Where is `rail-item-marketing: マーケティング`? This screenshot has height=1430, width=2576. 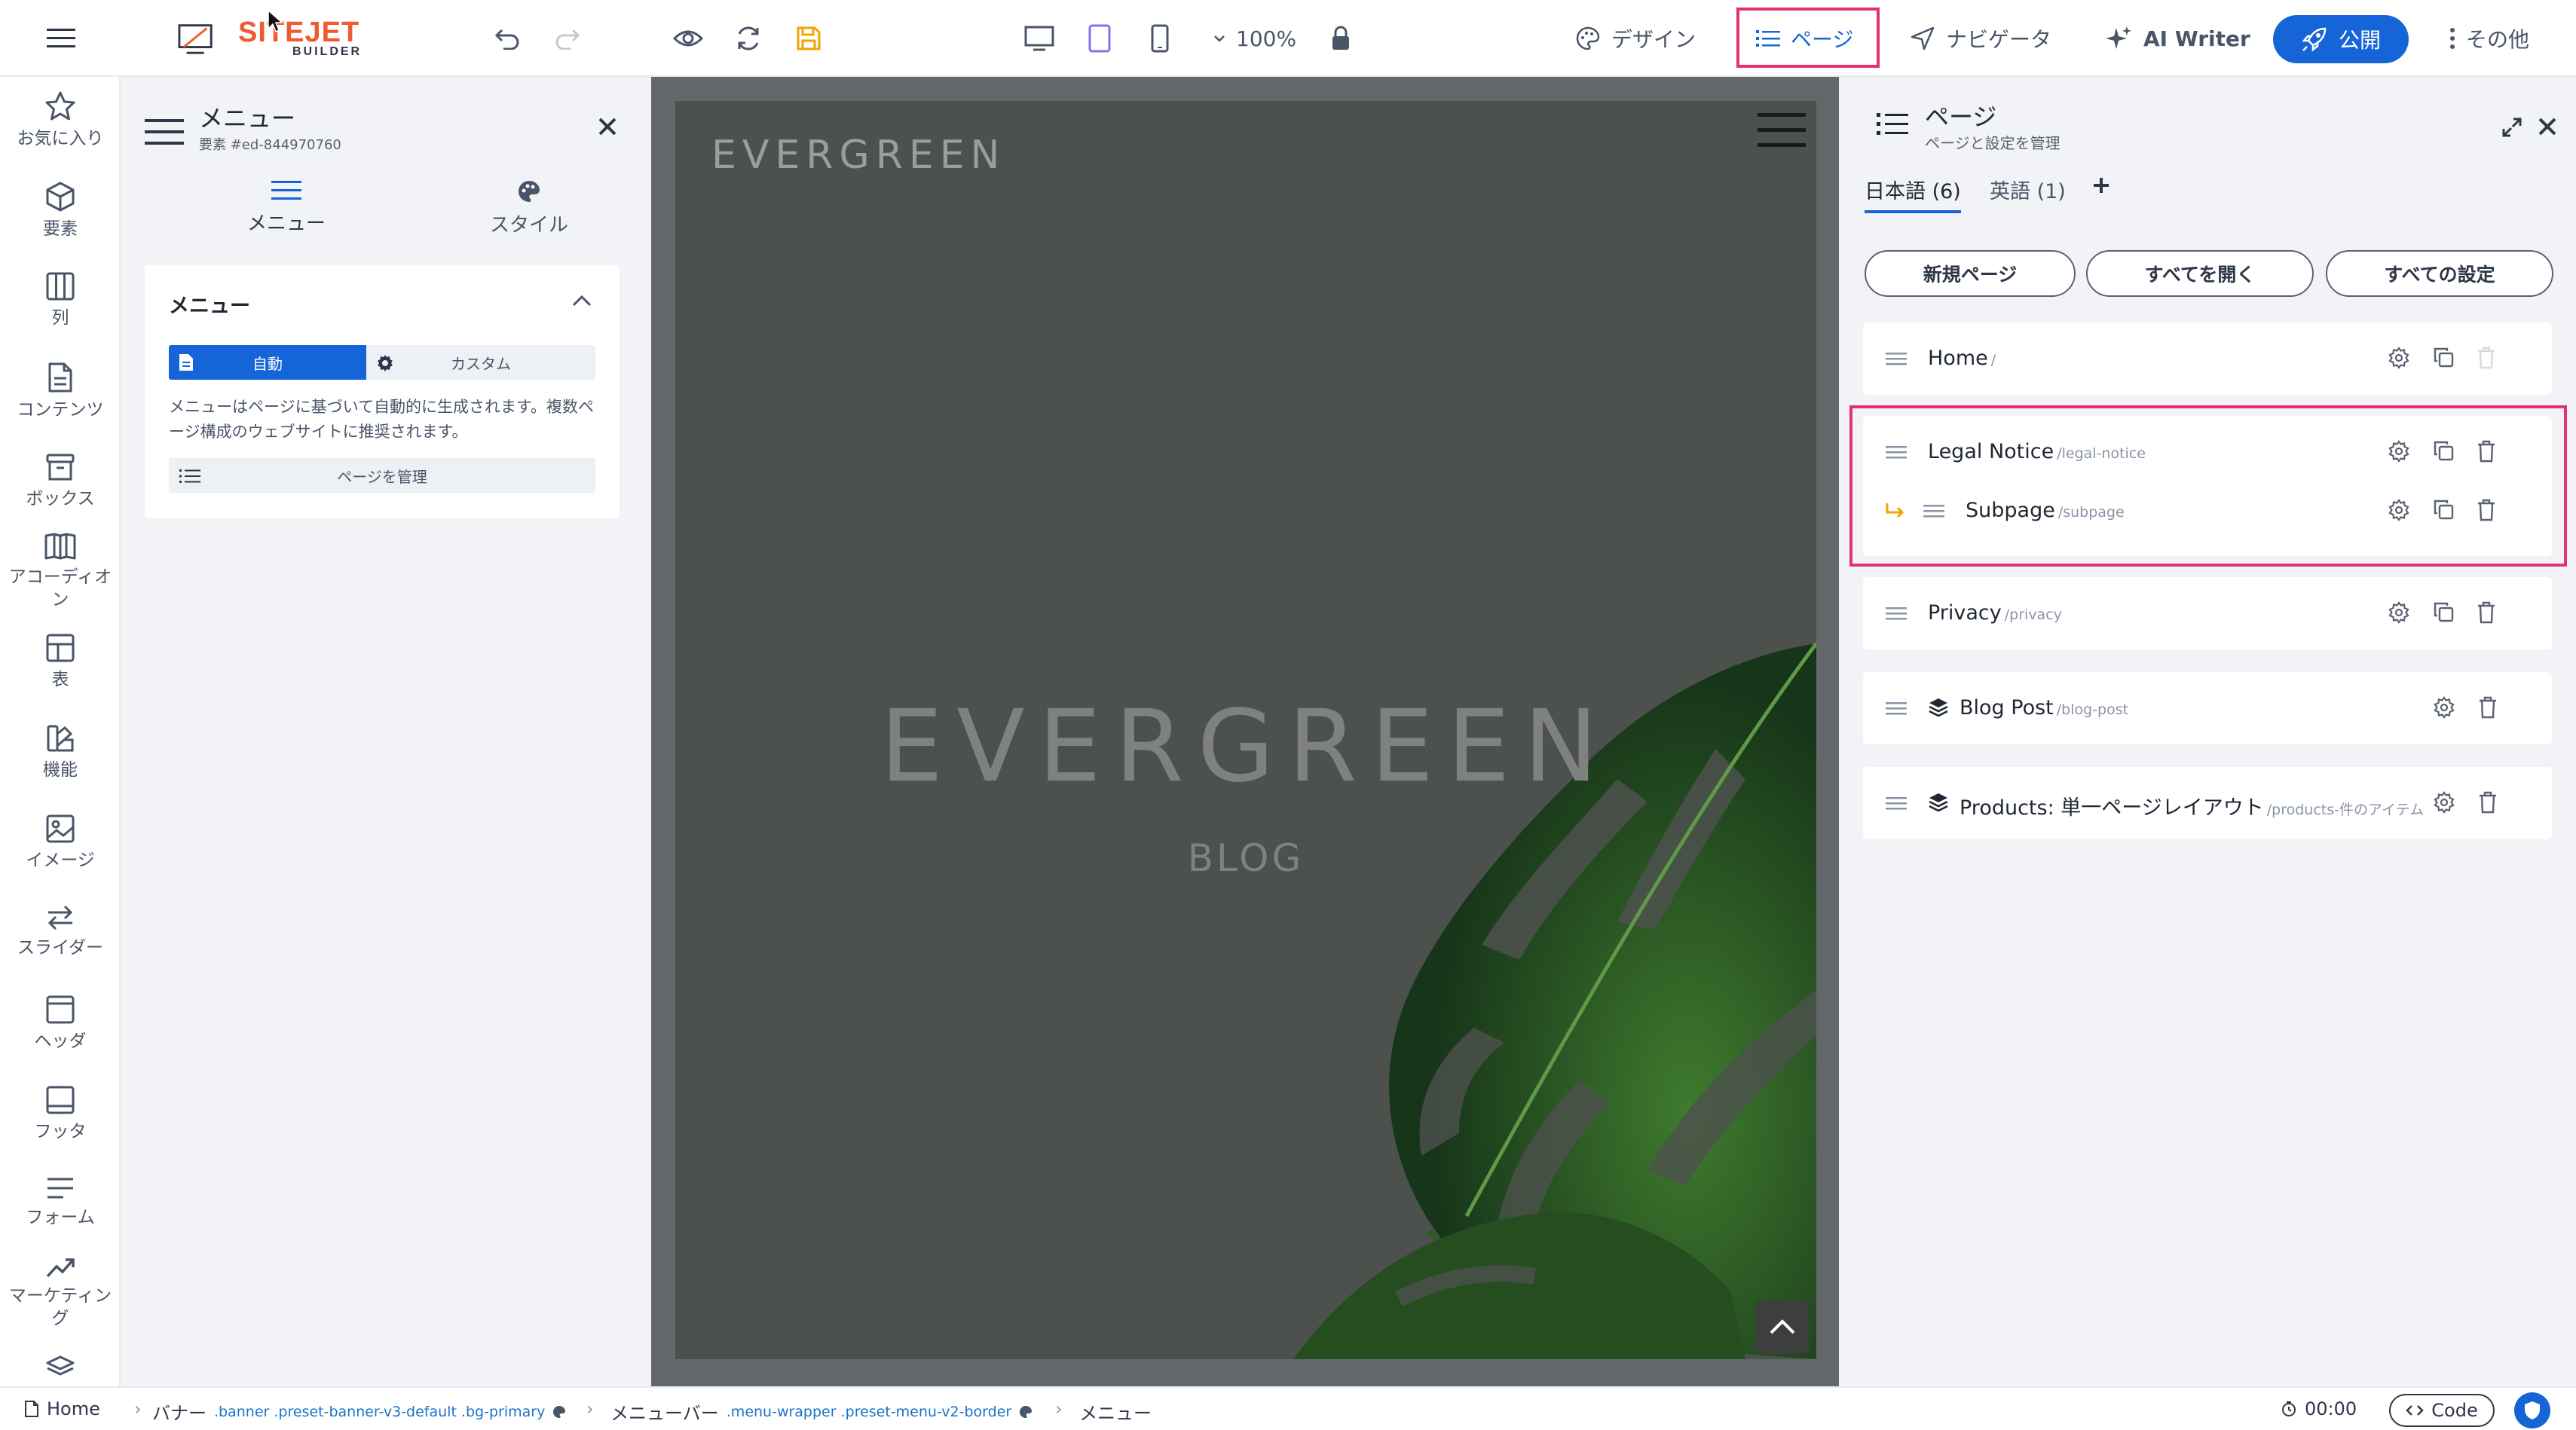 rail-item-marketing: マーケティング is located at coordinates (60, 1293).